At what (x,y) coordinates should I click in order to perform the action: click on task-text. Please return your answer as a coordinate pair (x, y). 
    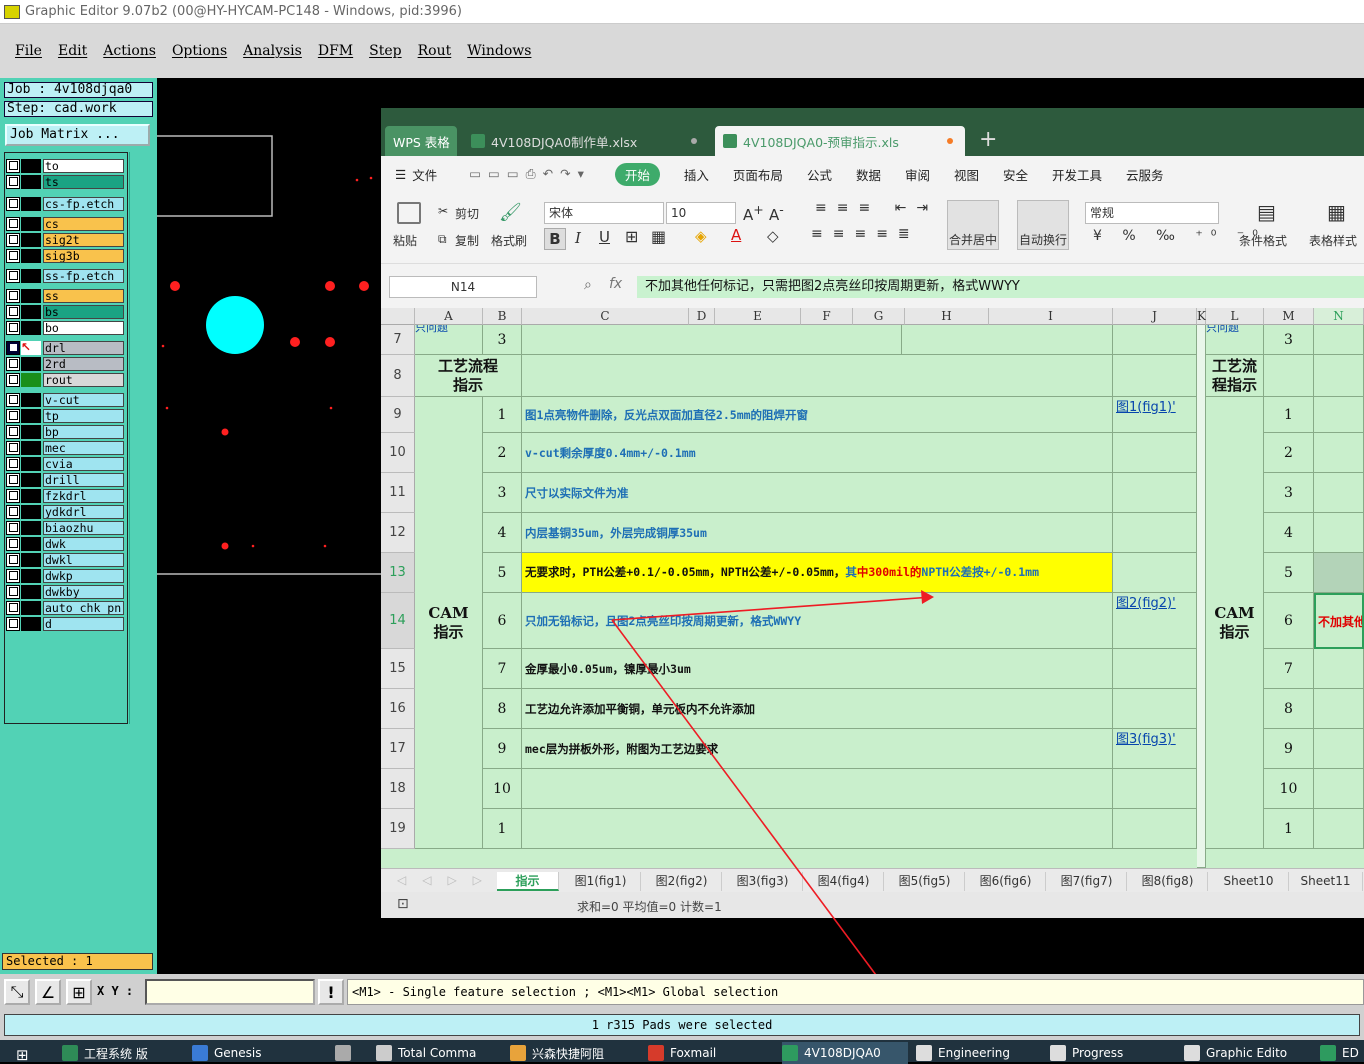
    Looking at the image, I should click on (817, 829).